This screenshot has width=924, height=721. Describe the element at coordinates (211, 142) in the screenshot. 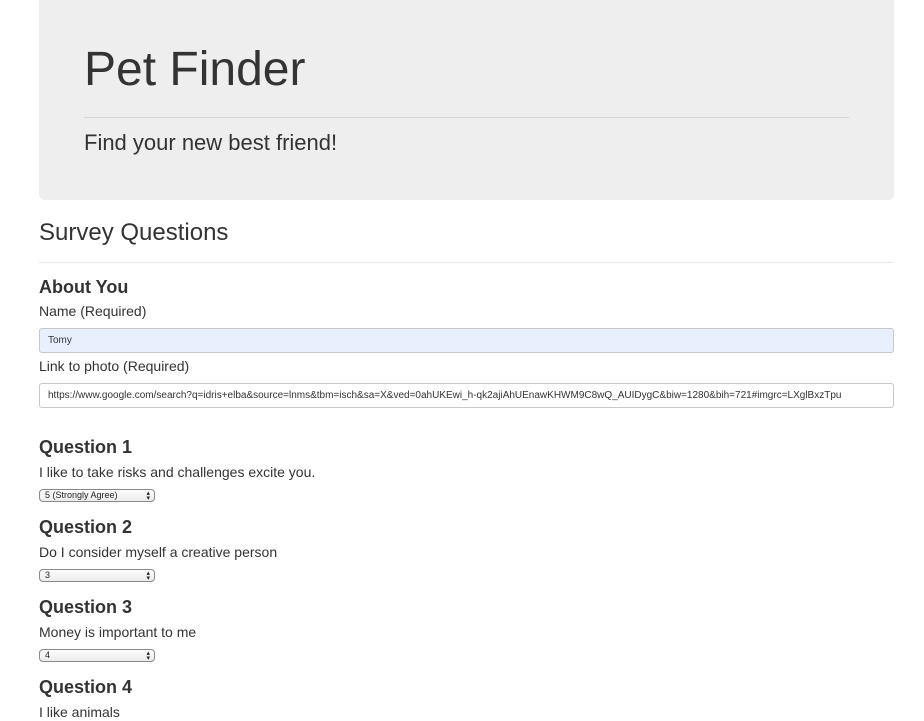

I see `page-tagline: Find your new best friend!` at that location.